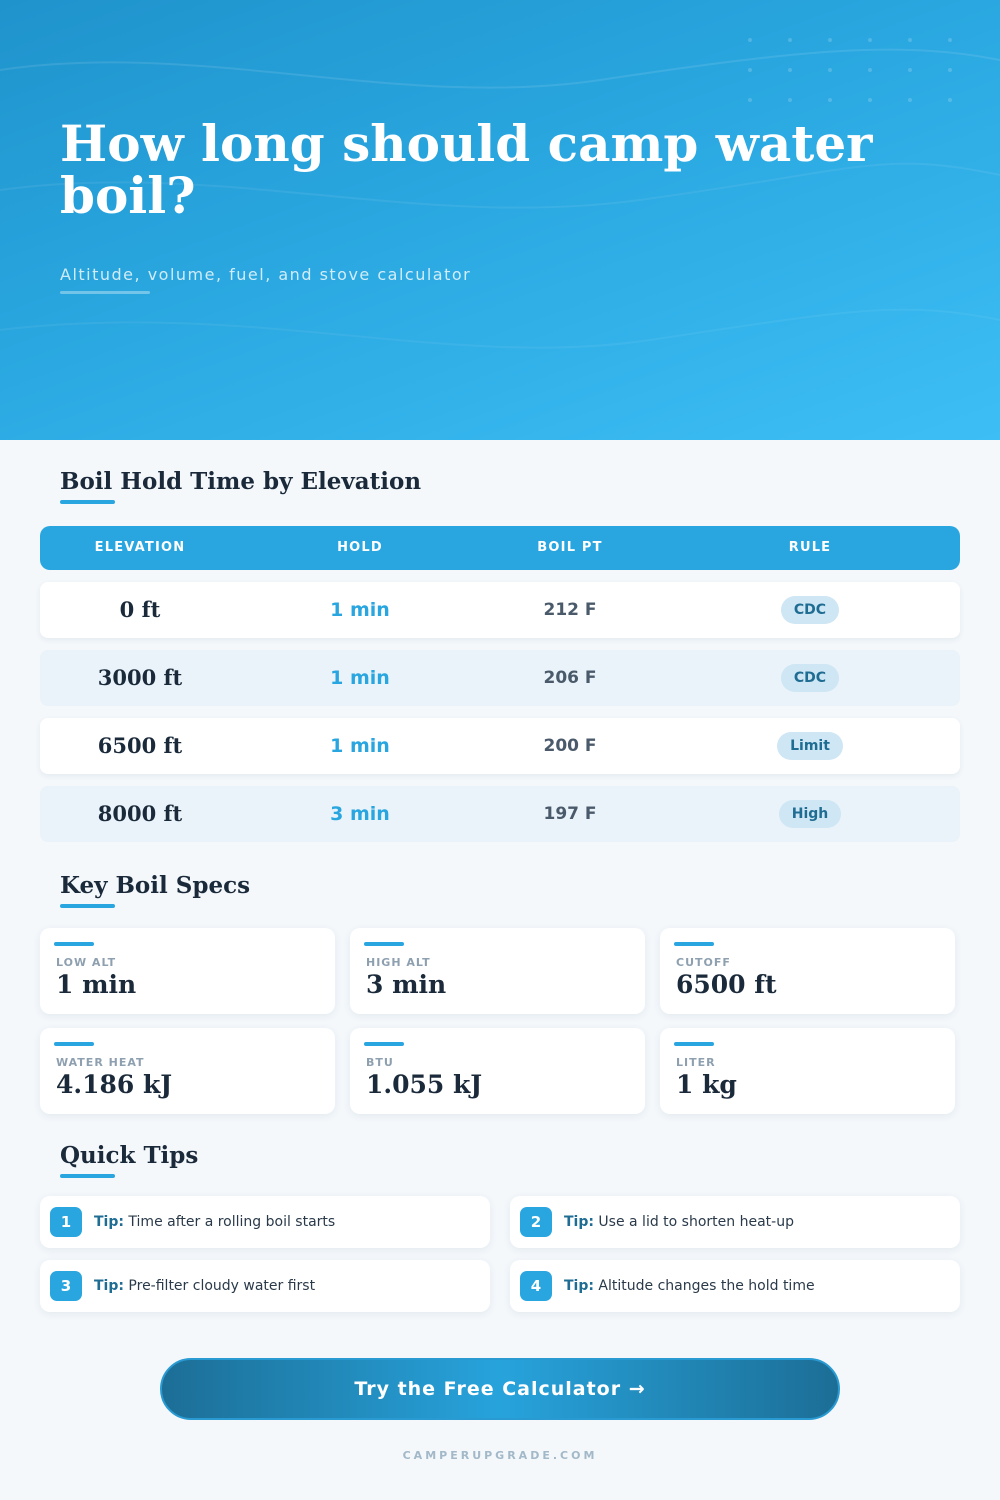 The height and width of the screenshot is (1500, 1000). What do you see at coordinates (406, 984) in the screenshot?
I see `spec-value: 3 min` at bounding box center [406, 984].